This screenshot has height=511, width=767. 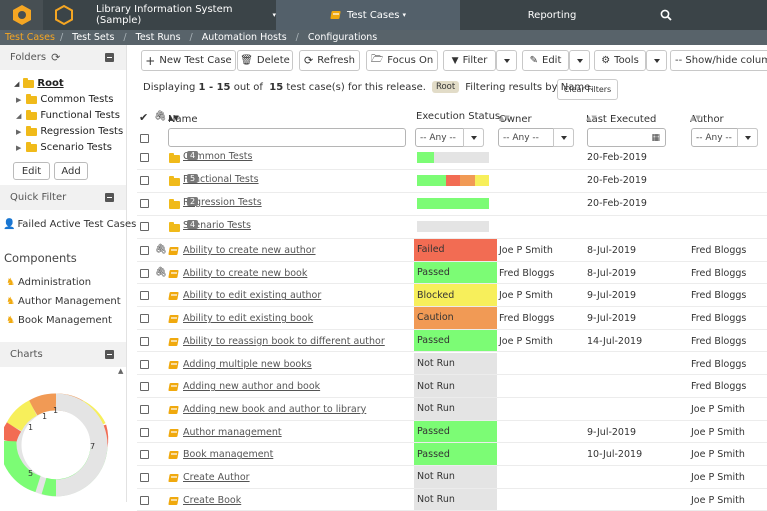 I want to click on status-filter-dropdown, so click(x=473, y=137).